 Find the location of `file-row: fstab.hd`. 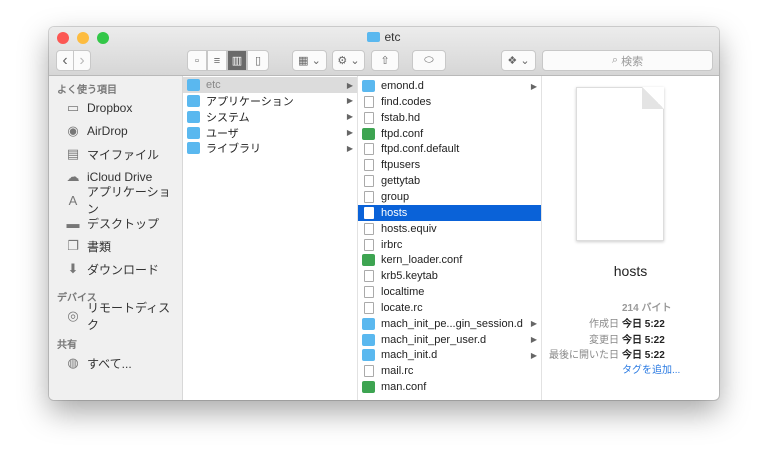

file-row: fstab.hd is located at coordinates (449, 118).